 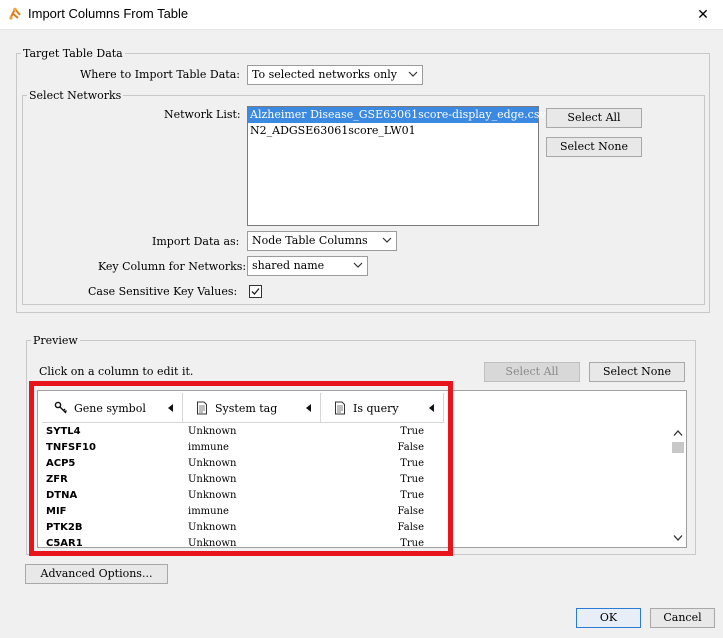 I want to click on select-networks-legend: Select Networks, so click(x=75, y=95).